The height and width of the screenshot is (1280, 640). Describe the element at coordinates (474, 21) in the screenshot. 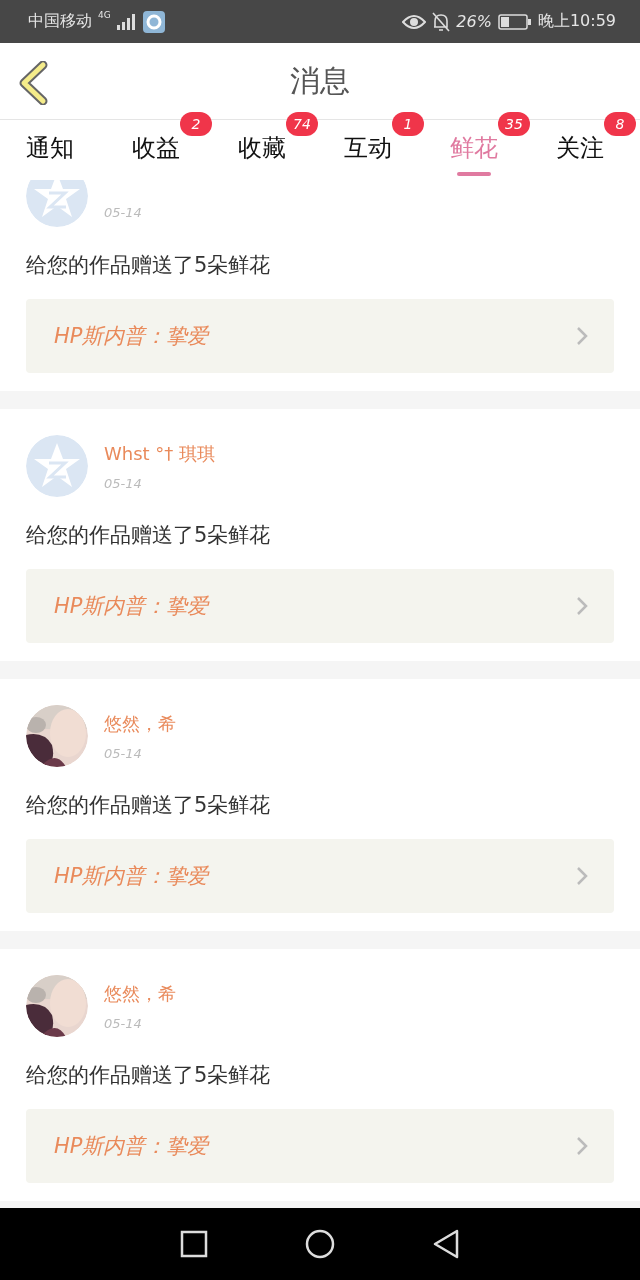

I see `battery-percent: 26%` at that location.